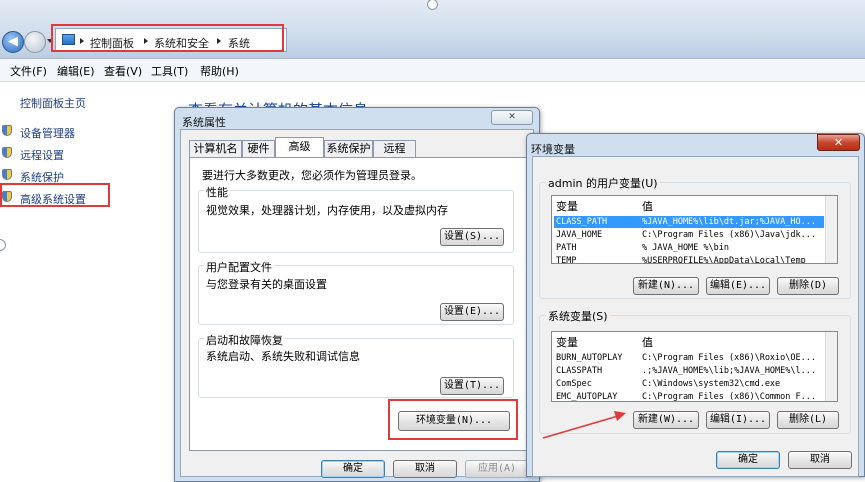 The width and height of the screenshot is (865, 482). Describe the element at coordinates (584, 425) in the screenshot. I see `annotation-arrow-icon` at that location.